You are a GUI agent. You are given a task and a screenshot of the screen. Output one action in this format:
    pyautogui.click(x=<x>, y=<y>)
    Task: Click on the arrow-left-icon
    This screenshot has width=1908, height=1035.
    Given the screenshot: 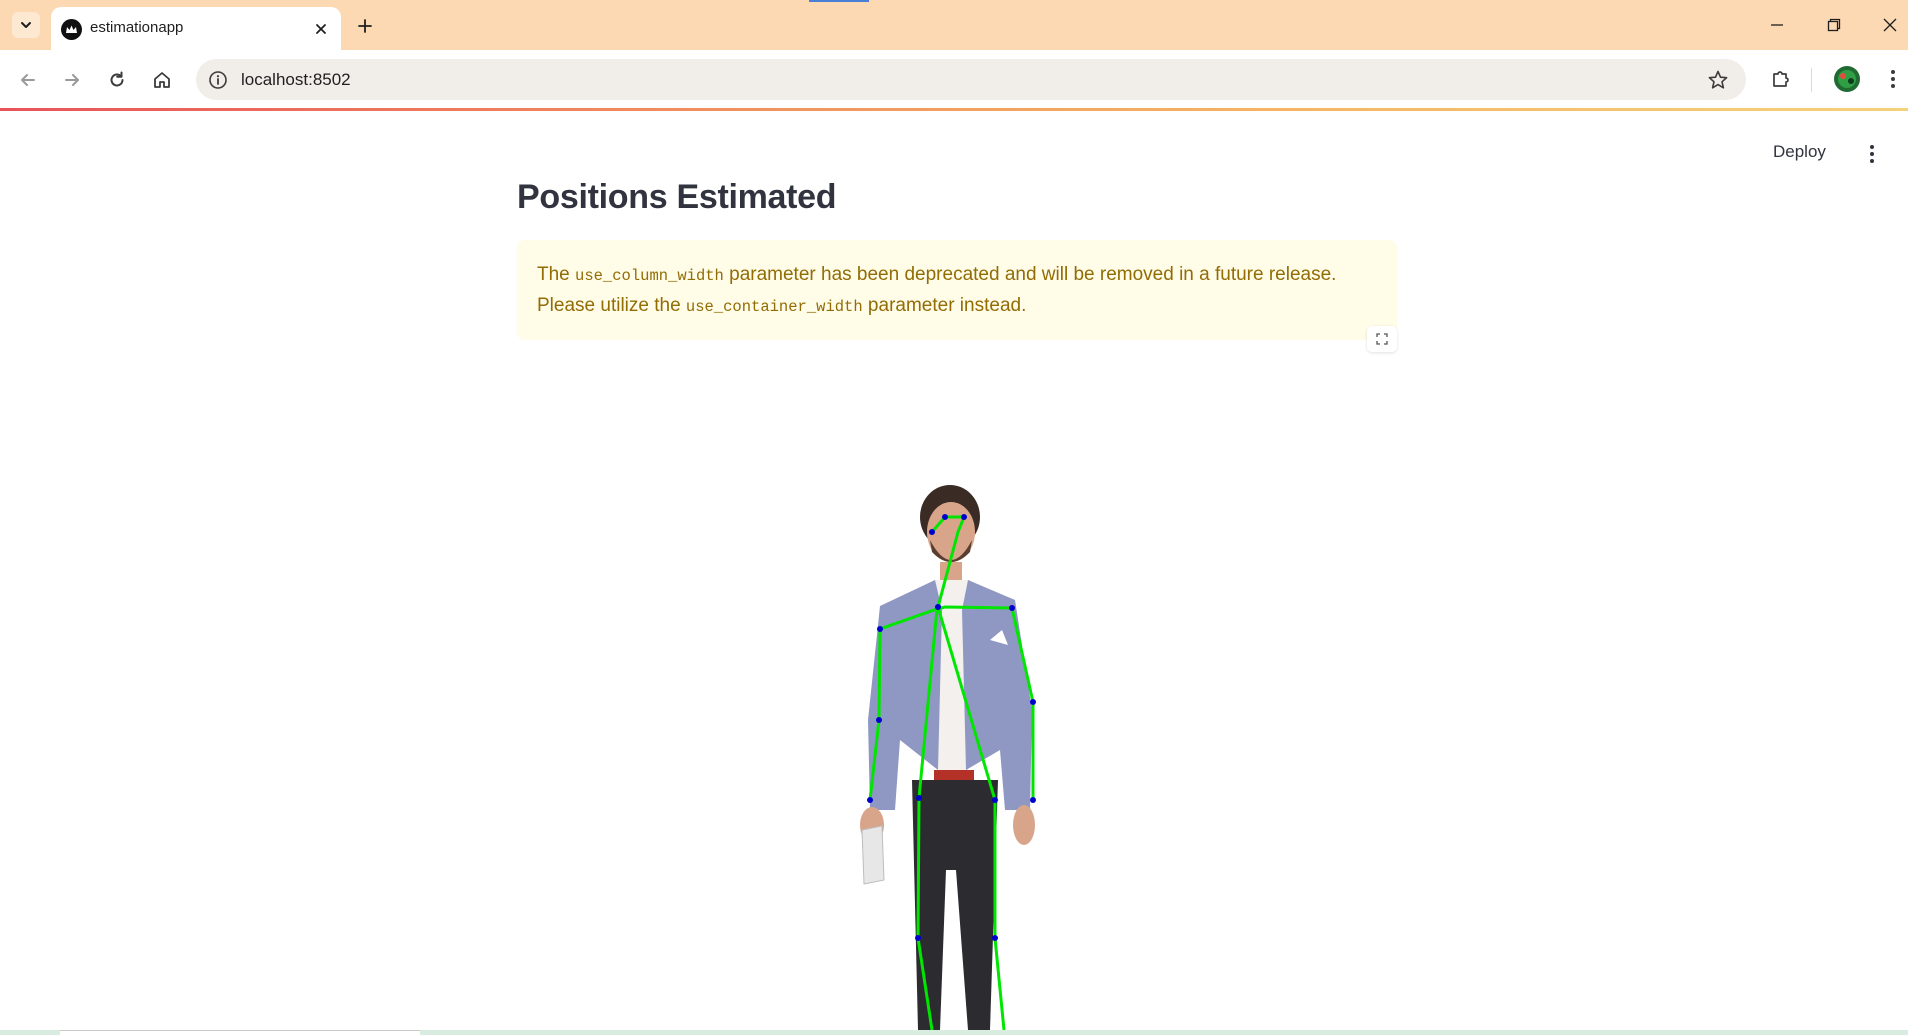 What is the action you would take?
    pyautogui.click(x=28, y=80)
    